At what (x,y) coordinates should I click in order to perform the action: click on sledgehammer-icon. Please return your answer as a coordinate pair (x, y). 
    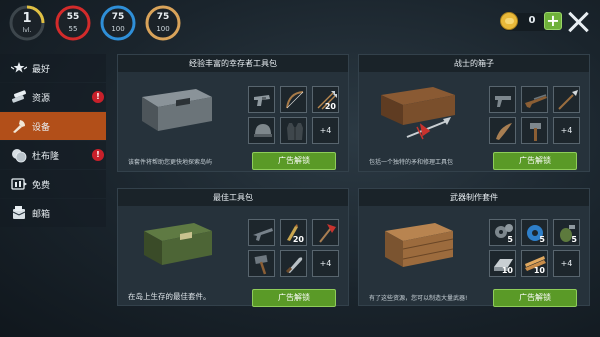
    Looking at the image, I should click on (261, 265).